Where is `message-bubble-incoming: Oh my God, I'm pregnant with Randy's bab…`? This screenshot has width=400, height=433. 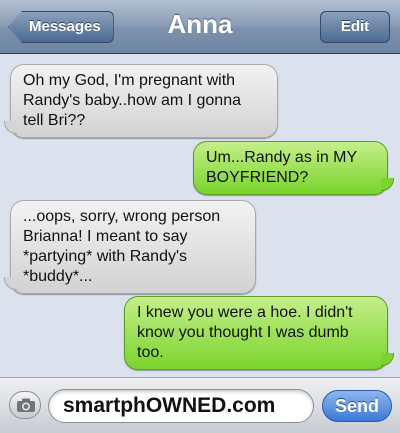 message-bubble-incoming: Oh my God, I'm pregnant with Randy's bab… is located at coordinates (141, 101).